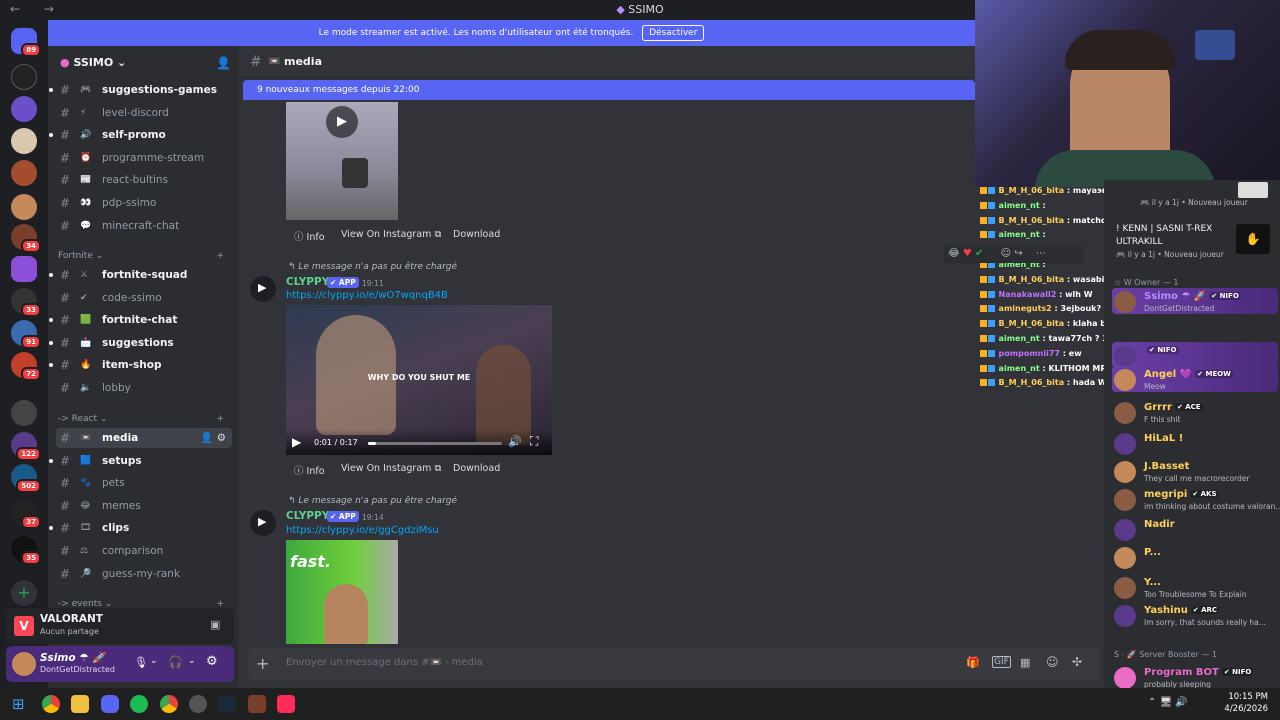 The height and width of the screenshot is (720, 1280). What do you see at coordinates (24, 664) in the screenshot?
I see `avatar` at bounding box center [24, 664].